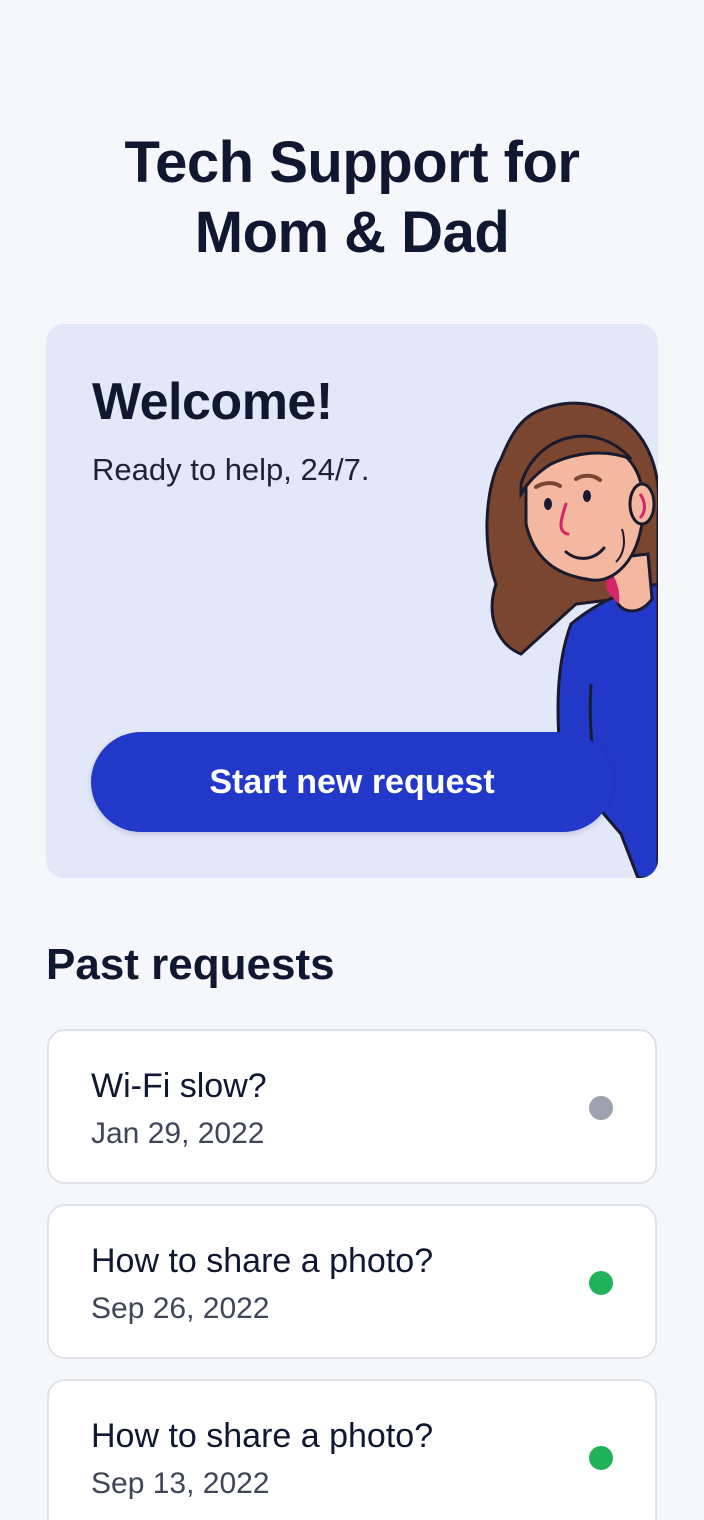 This screenshot has width=704, height=1520. Describe the element at coordinates (352, 1106) in the screenshot. I see `request-card: Wi-Fi slow? Jan 29, 2022` at that location.